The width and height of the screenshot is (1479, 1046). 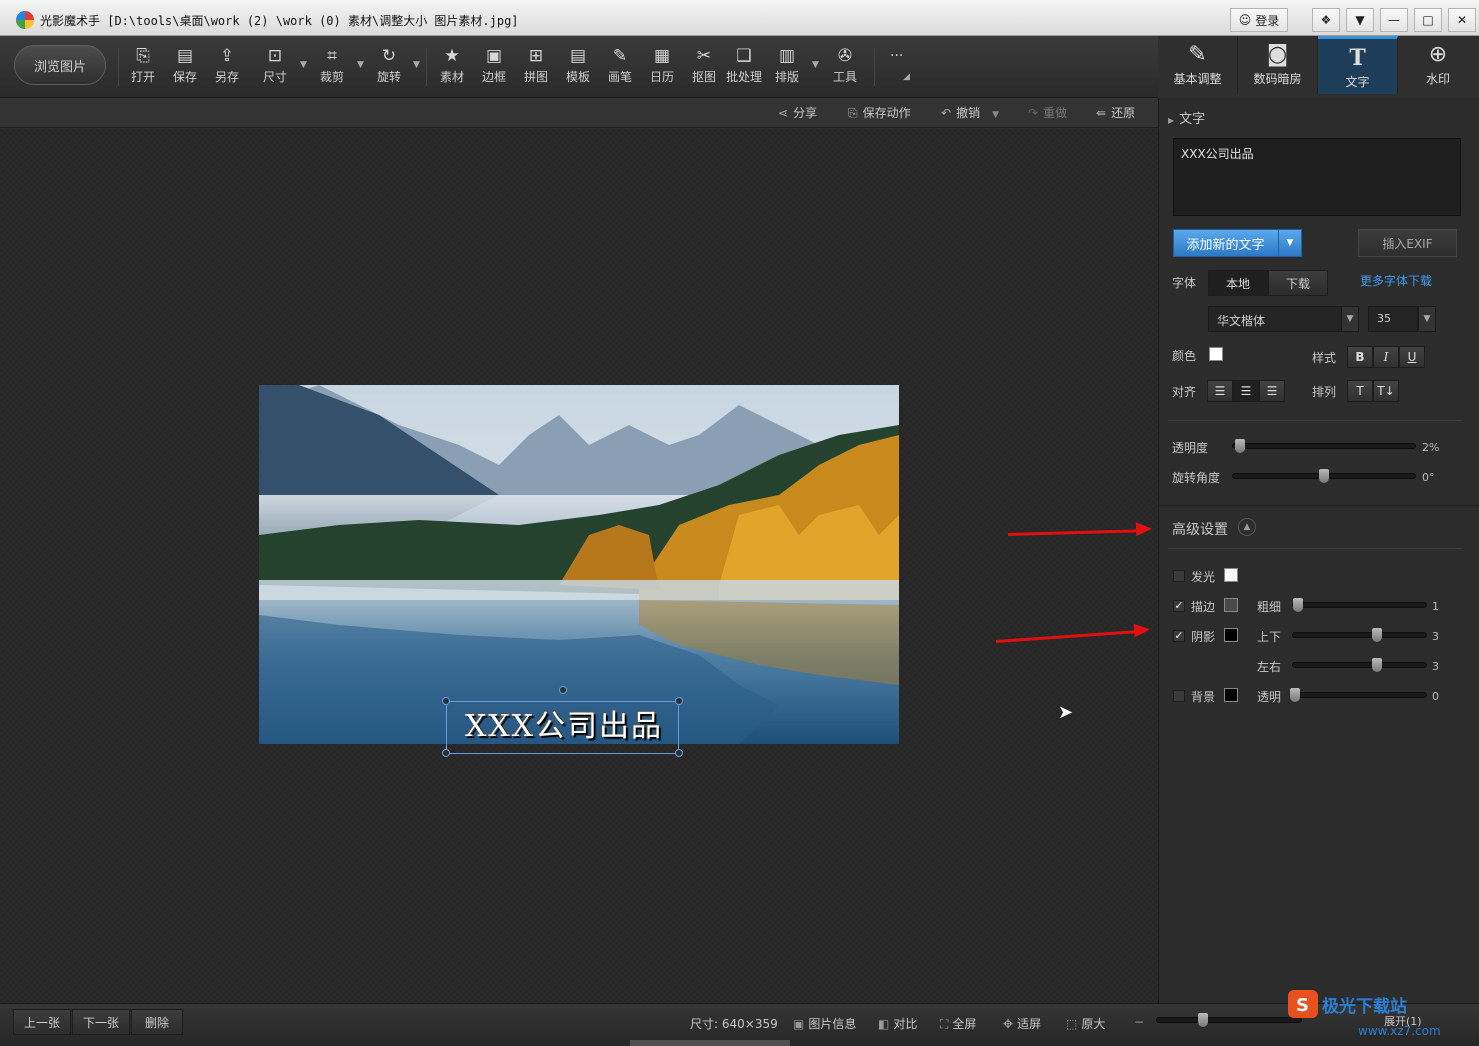 I want to click on leftright-slider, so click(x=1359, y=665).